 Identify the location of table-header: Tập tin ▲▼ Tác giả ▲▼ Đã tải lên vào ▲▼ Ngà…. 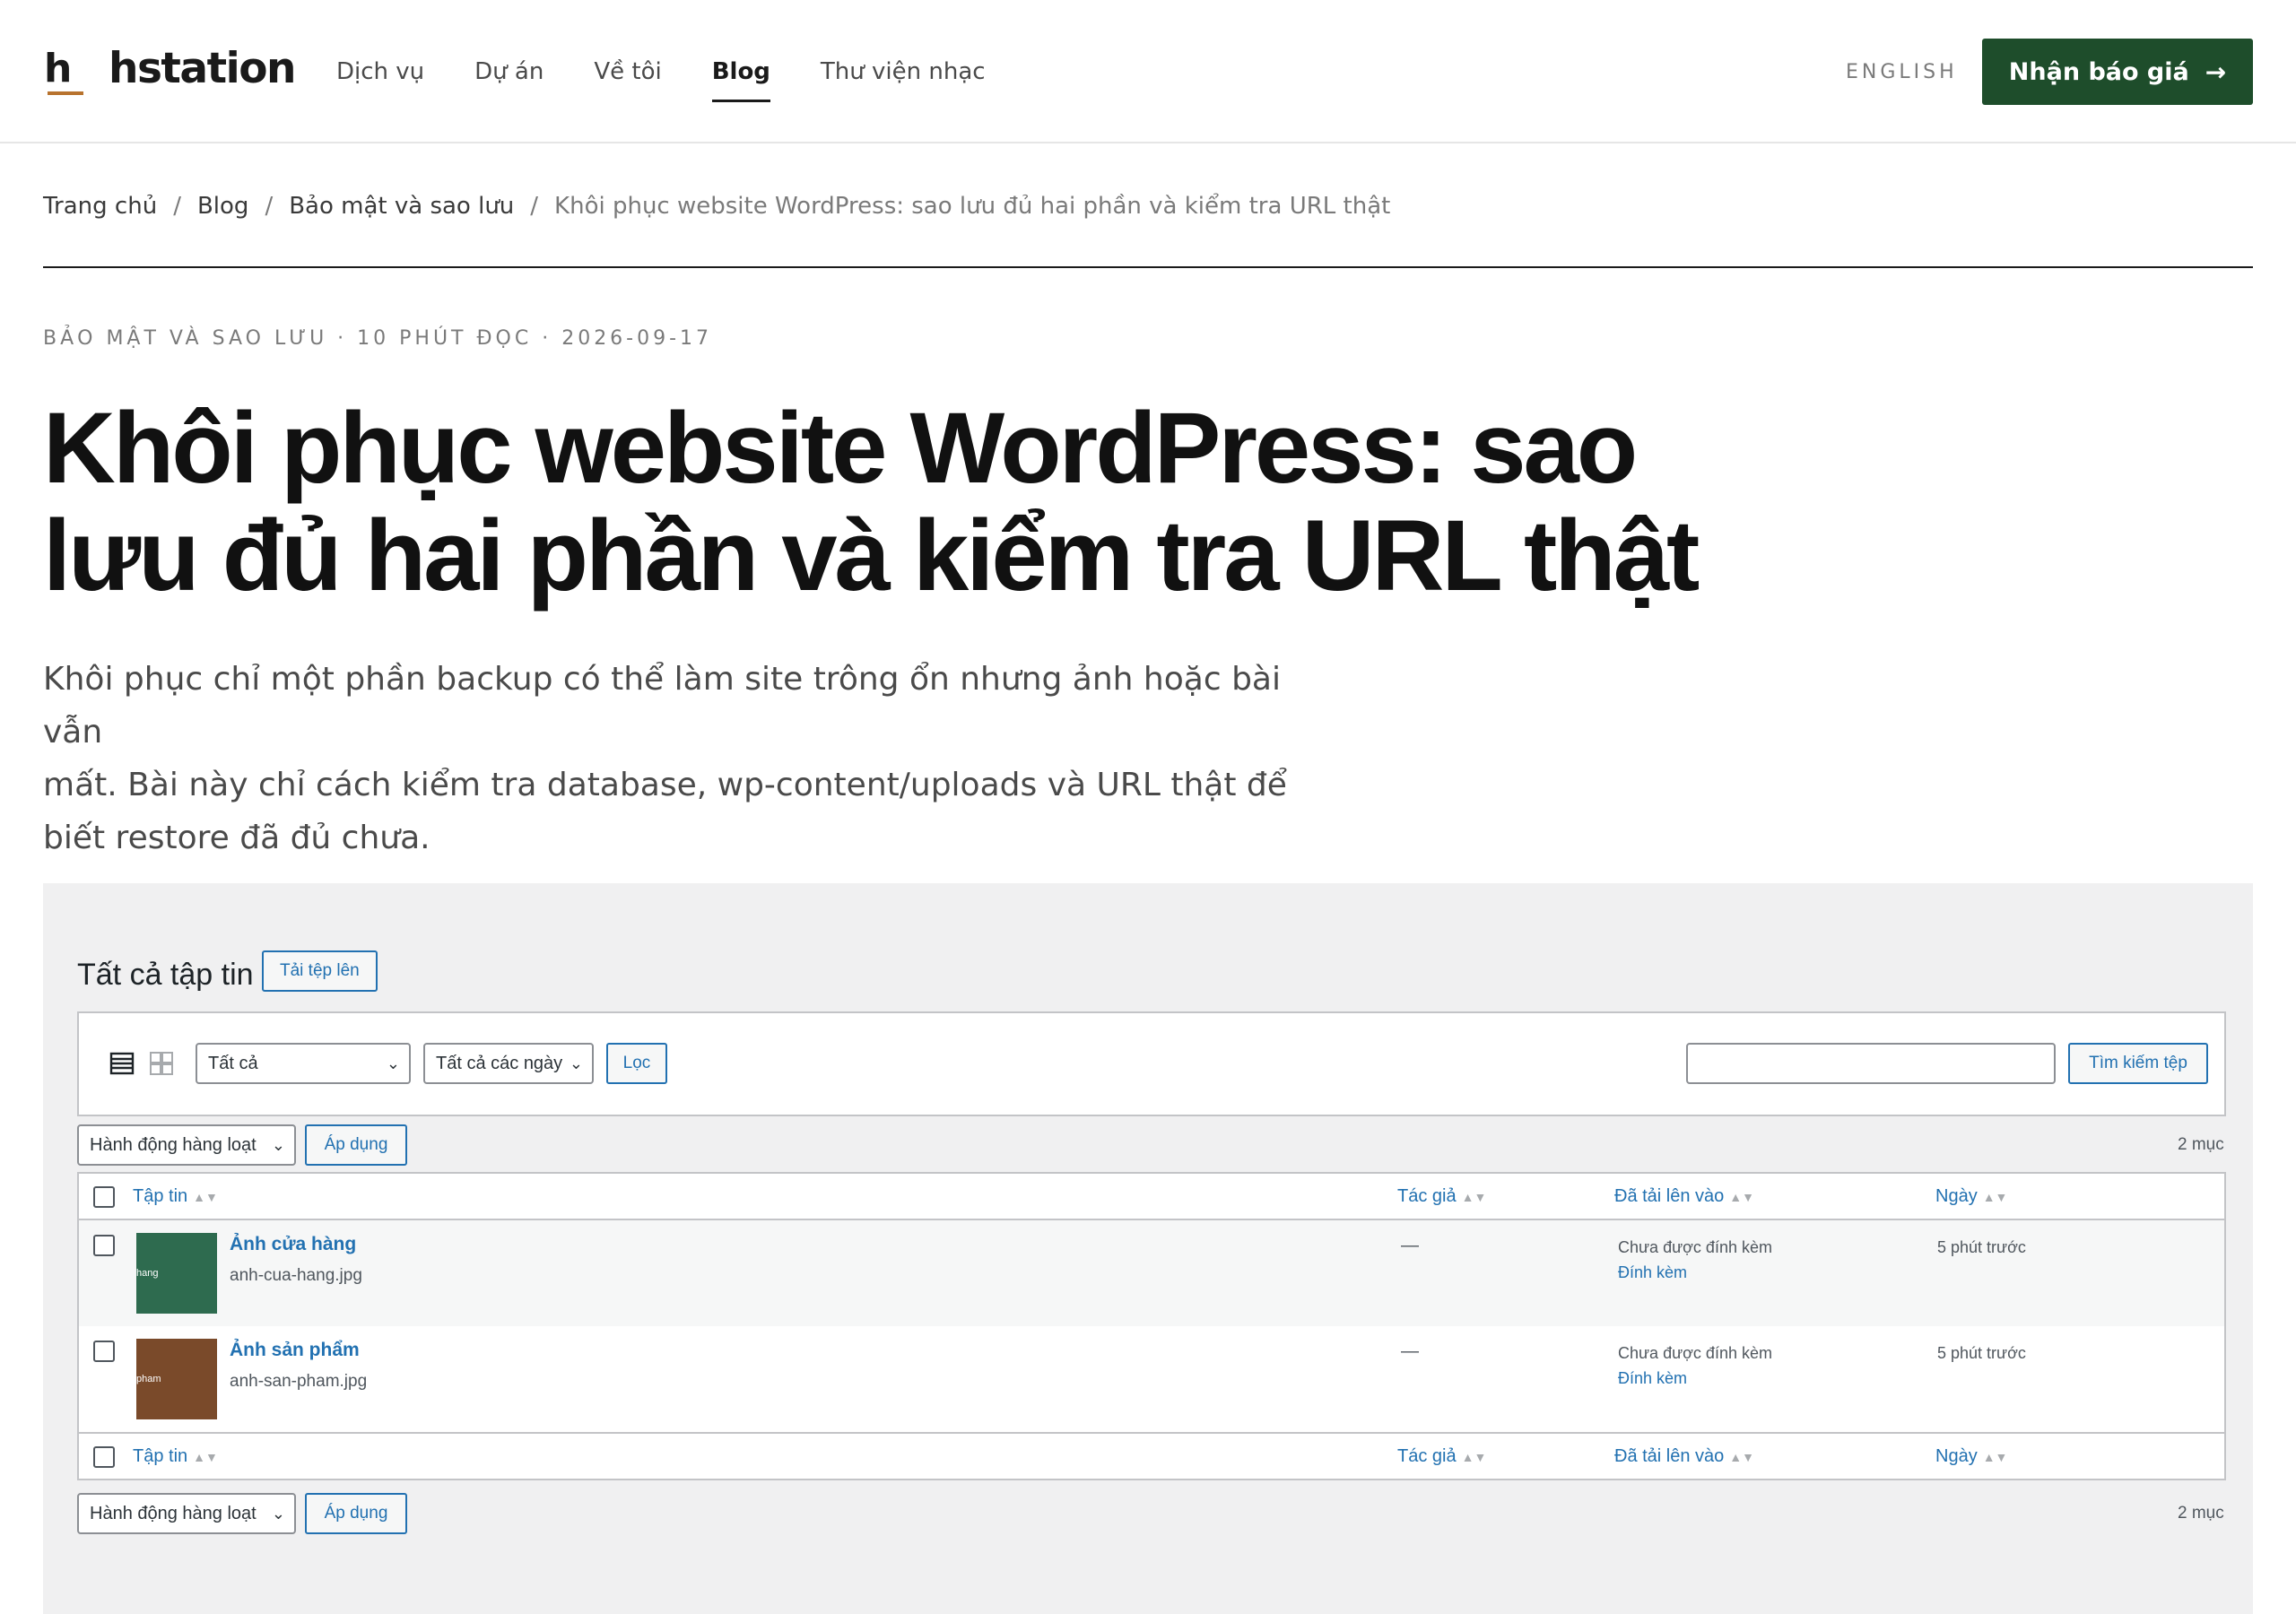
(1151, 1197).